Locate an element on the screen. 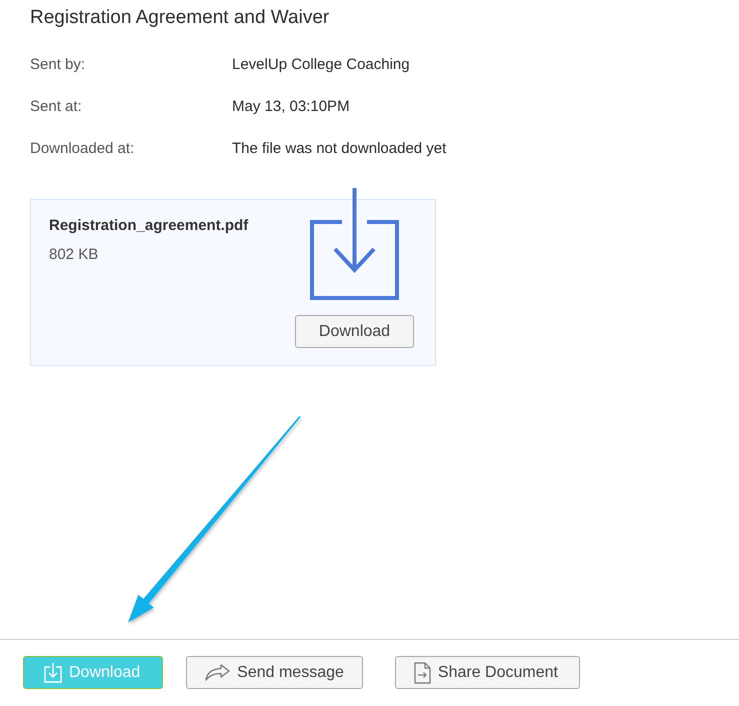 Image resolution: width=739 pixels, height=706 pixels. detail-value: The file was not downloaded yet is located at coordinates (339, 148).